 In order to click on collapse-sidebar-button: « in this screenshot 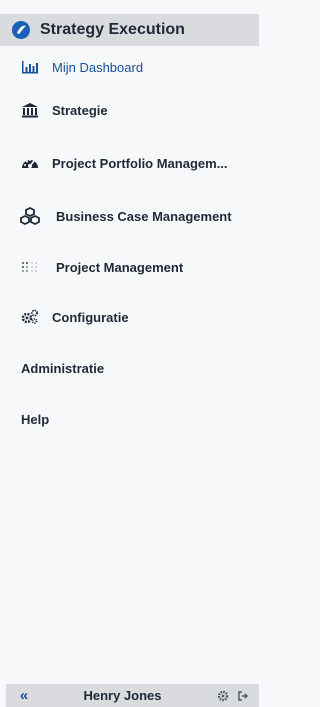, I will do `click(24, 695)`.